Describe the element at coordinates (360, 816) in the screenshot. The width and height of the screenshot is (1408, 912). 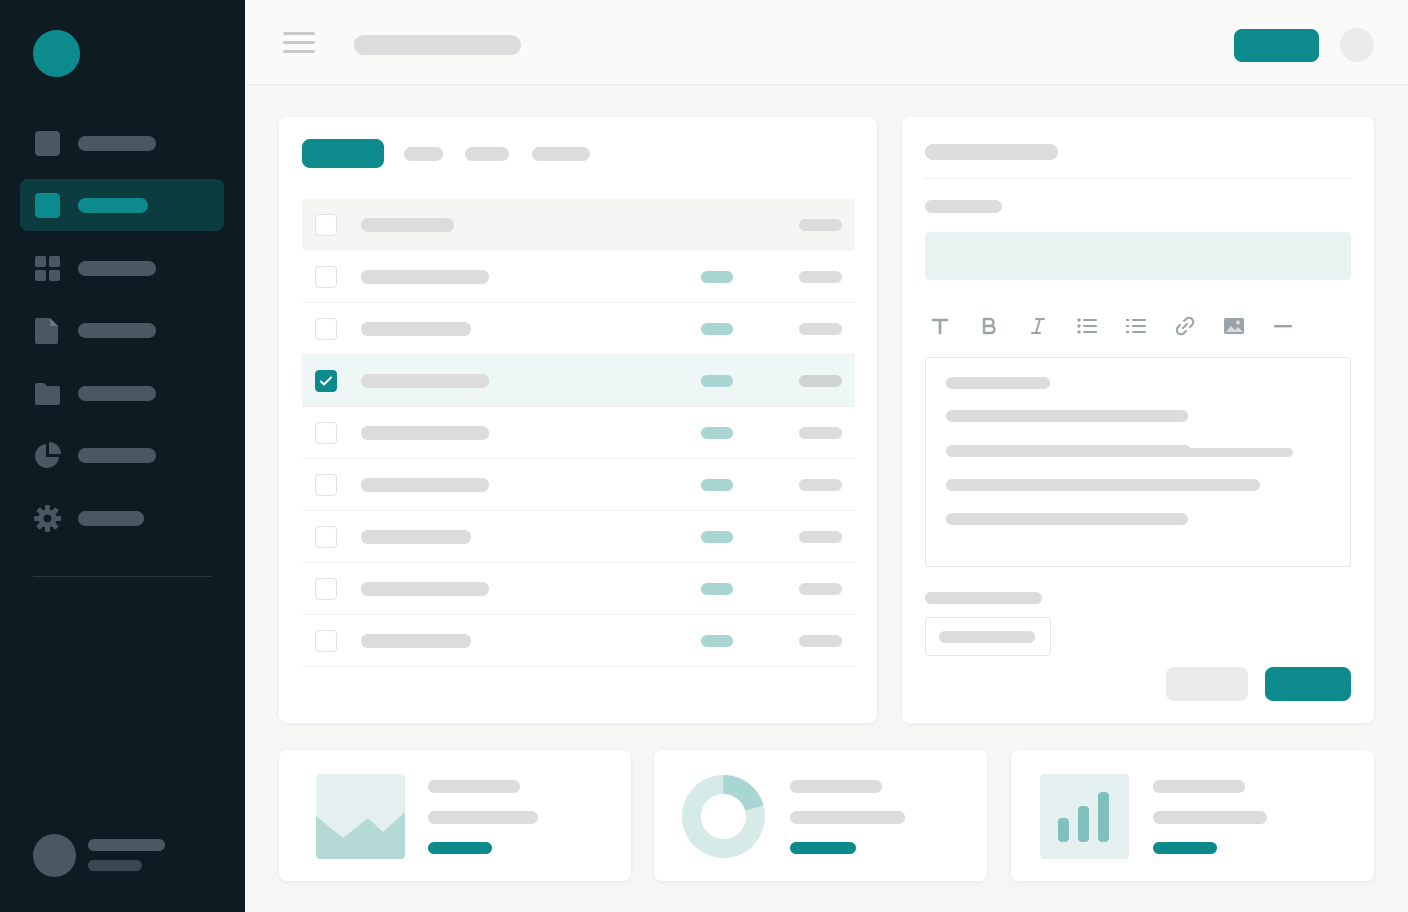
I see `area-chart-icon` at that location.